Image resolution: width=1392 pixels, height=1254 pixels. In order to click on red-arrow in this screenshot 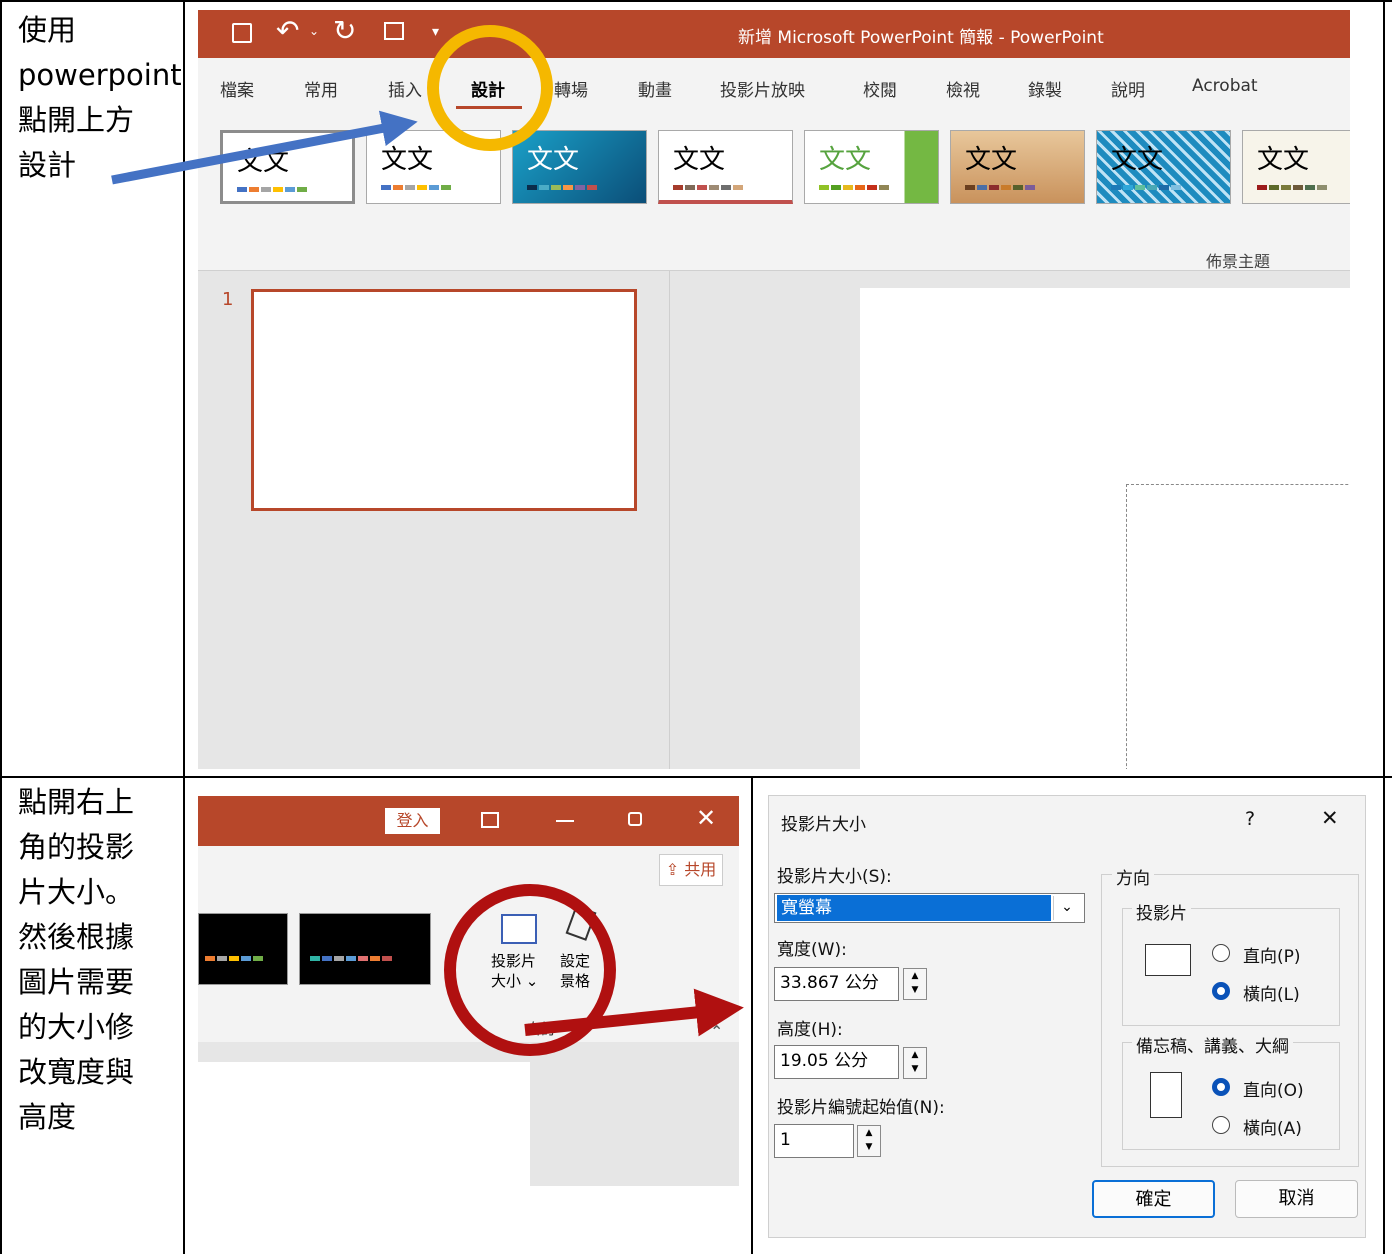, I will do `click(634, 1012)`.